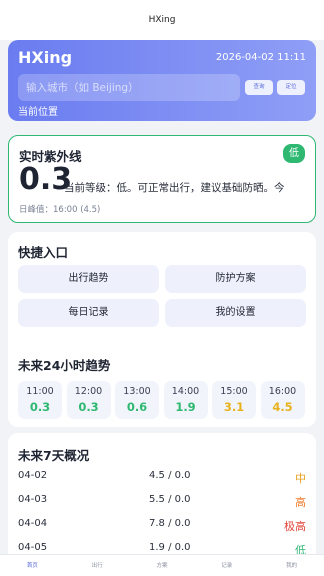 The height and width of the screenshot is (576, 324). Describe the element at coordinates (170, 523) in the screenshot. I see `weekly-uv-range: 7.8 / 0.0` at that location.